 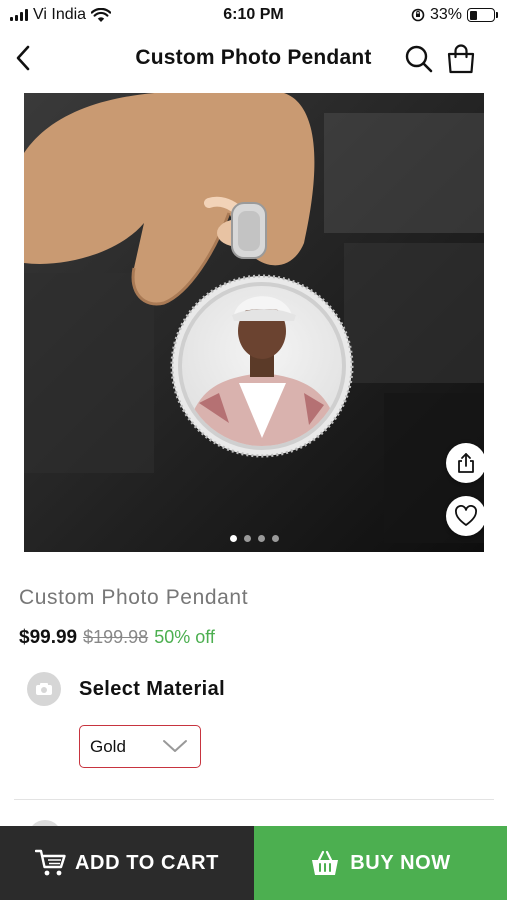 I want to click on material-icon, so click(x=44, y=689).